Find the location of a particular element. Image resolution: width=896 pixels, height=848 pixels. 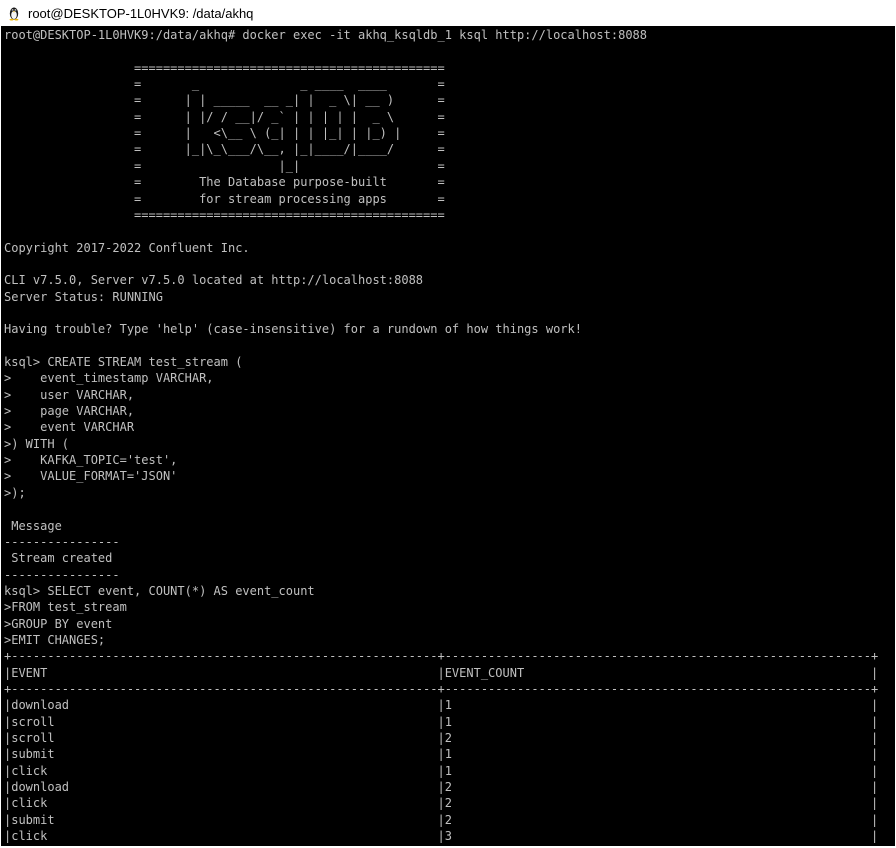

terminal-line: > event VARCHAR is located at coordinates (69, 427).